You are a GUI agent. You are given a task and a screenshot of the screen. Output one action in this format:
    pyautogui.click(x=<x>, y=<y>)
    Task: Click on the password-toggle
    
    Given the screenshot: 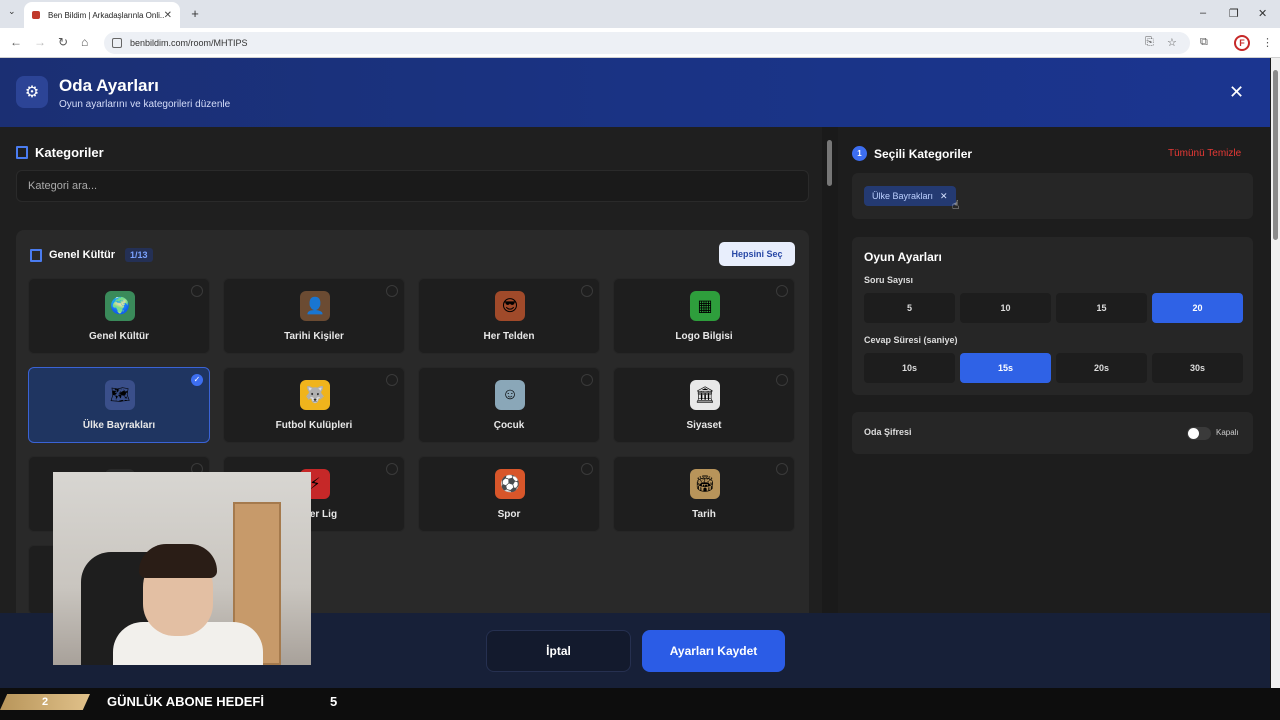 What is the action you would take?
    pyautogui.click(x=1199, y=433)
    